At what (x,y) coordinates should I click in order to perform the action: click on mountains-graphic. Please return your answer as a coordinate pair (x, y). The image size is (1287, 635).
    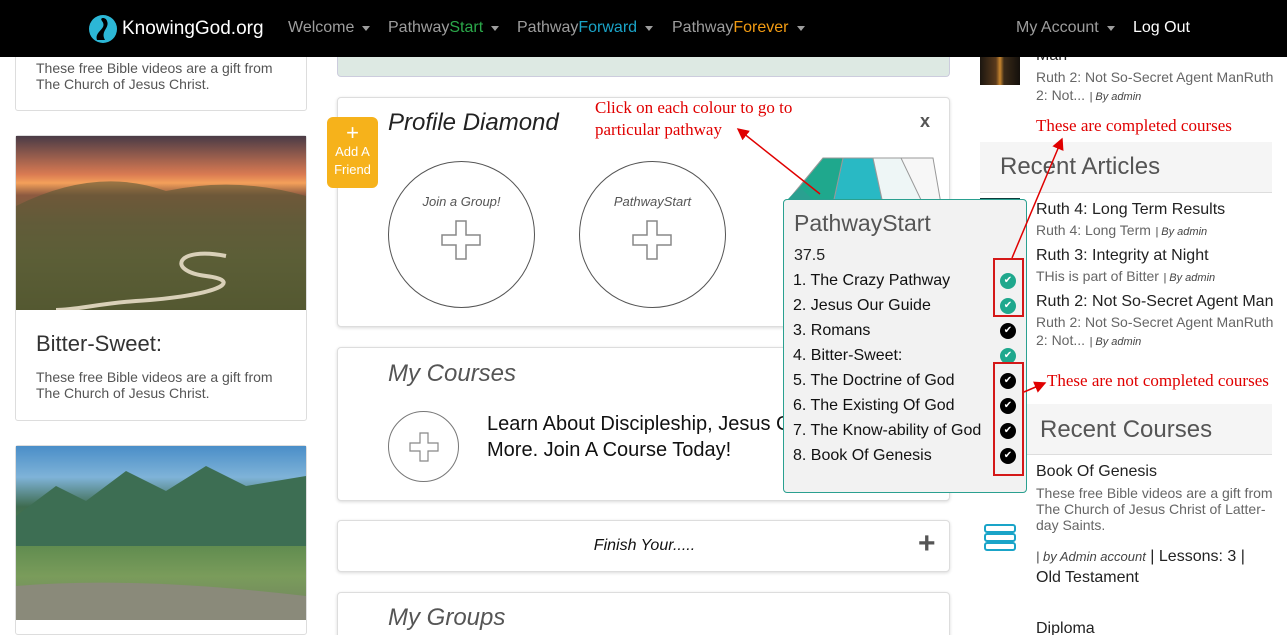
    Looking at the image, I should click on (161, 543).